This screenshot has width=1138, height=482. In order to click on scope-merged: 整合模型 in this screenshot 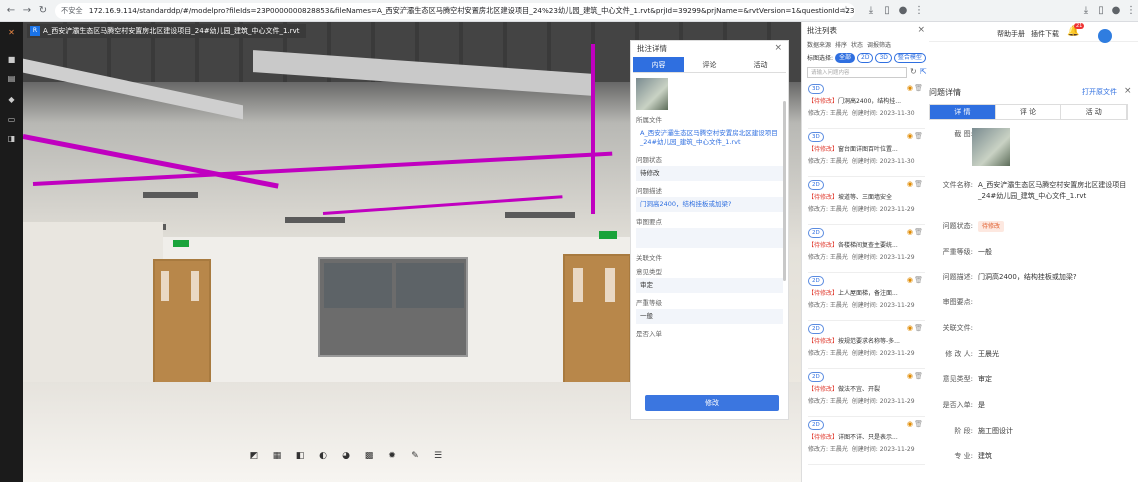, I will do `click(909, 57)`.